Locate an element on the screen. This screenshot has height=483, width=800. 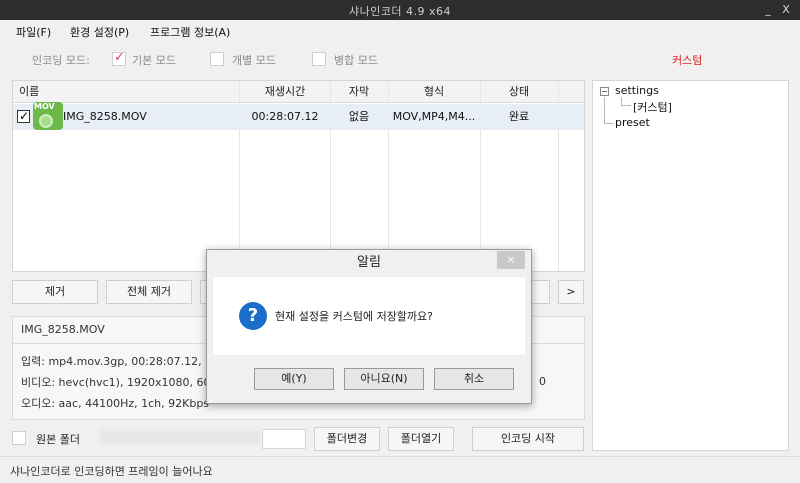
dialog-body: ? 현재 설정을 커스텀에 저장할까요? is located at coordinates (369, 316).